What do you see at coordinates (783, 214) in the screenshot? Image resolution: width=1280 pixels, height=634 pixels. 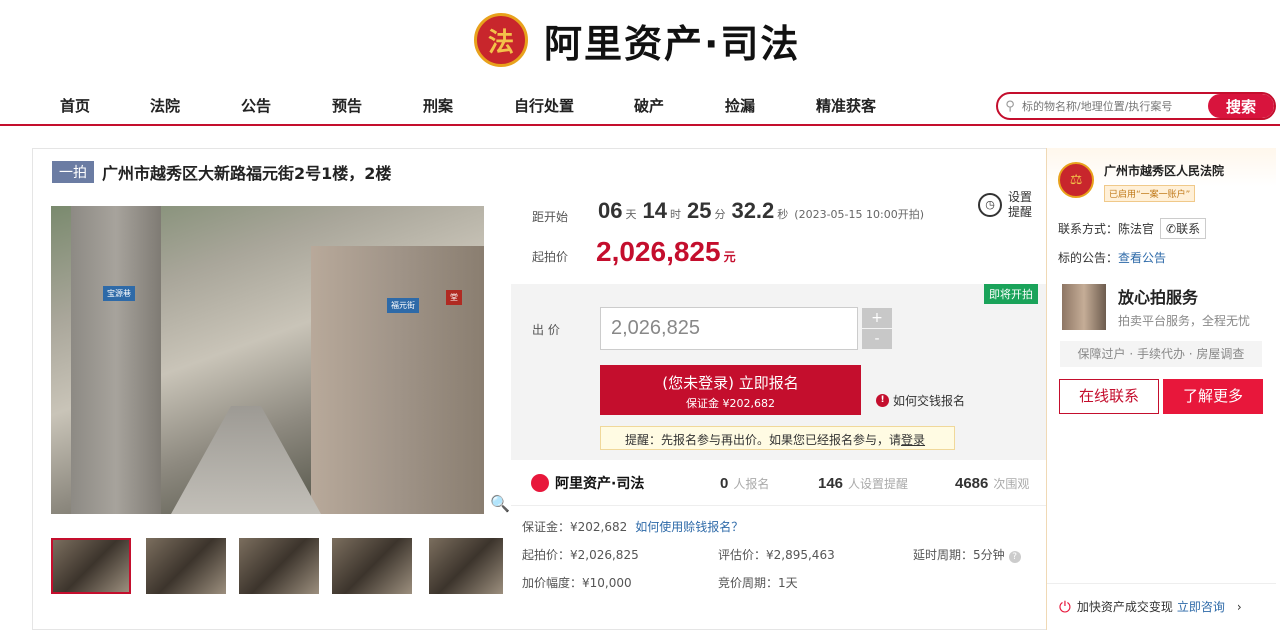 I see `seconds-unit: 秒` at bounding box center [783, 214].